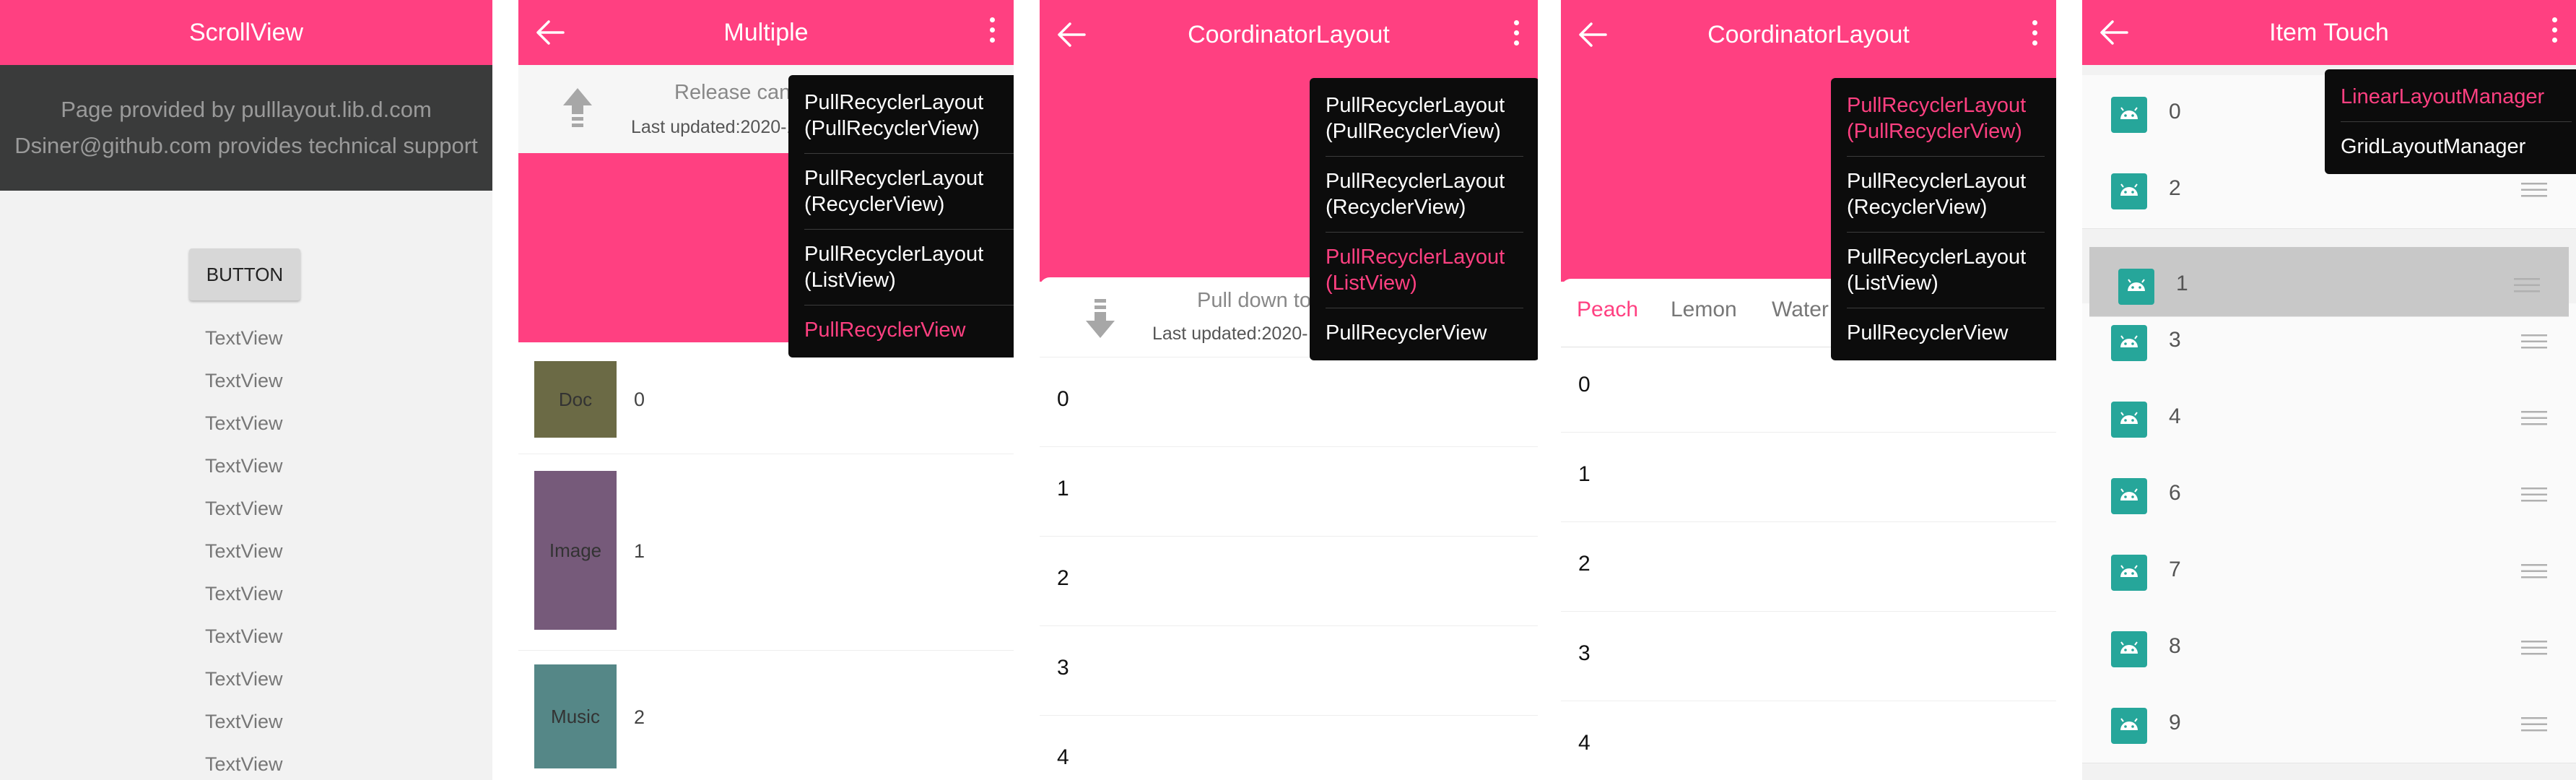  Describe the element at coordinates (577, 107) in the screenshot. I see `arrow-up-icon` at that location.